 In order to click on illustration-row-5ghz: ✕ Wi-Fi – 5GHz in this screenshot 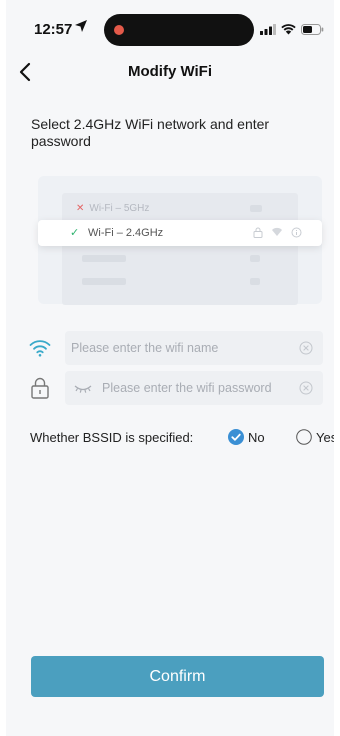, I will do `click(112, 208)`.